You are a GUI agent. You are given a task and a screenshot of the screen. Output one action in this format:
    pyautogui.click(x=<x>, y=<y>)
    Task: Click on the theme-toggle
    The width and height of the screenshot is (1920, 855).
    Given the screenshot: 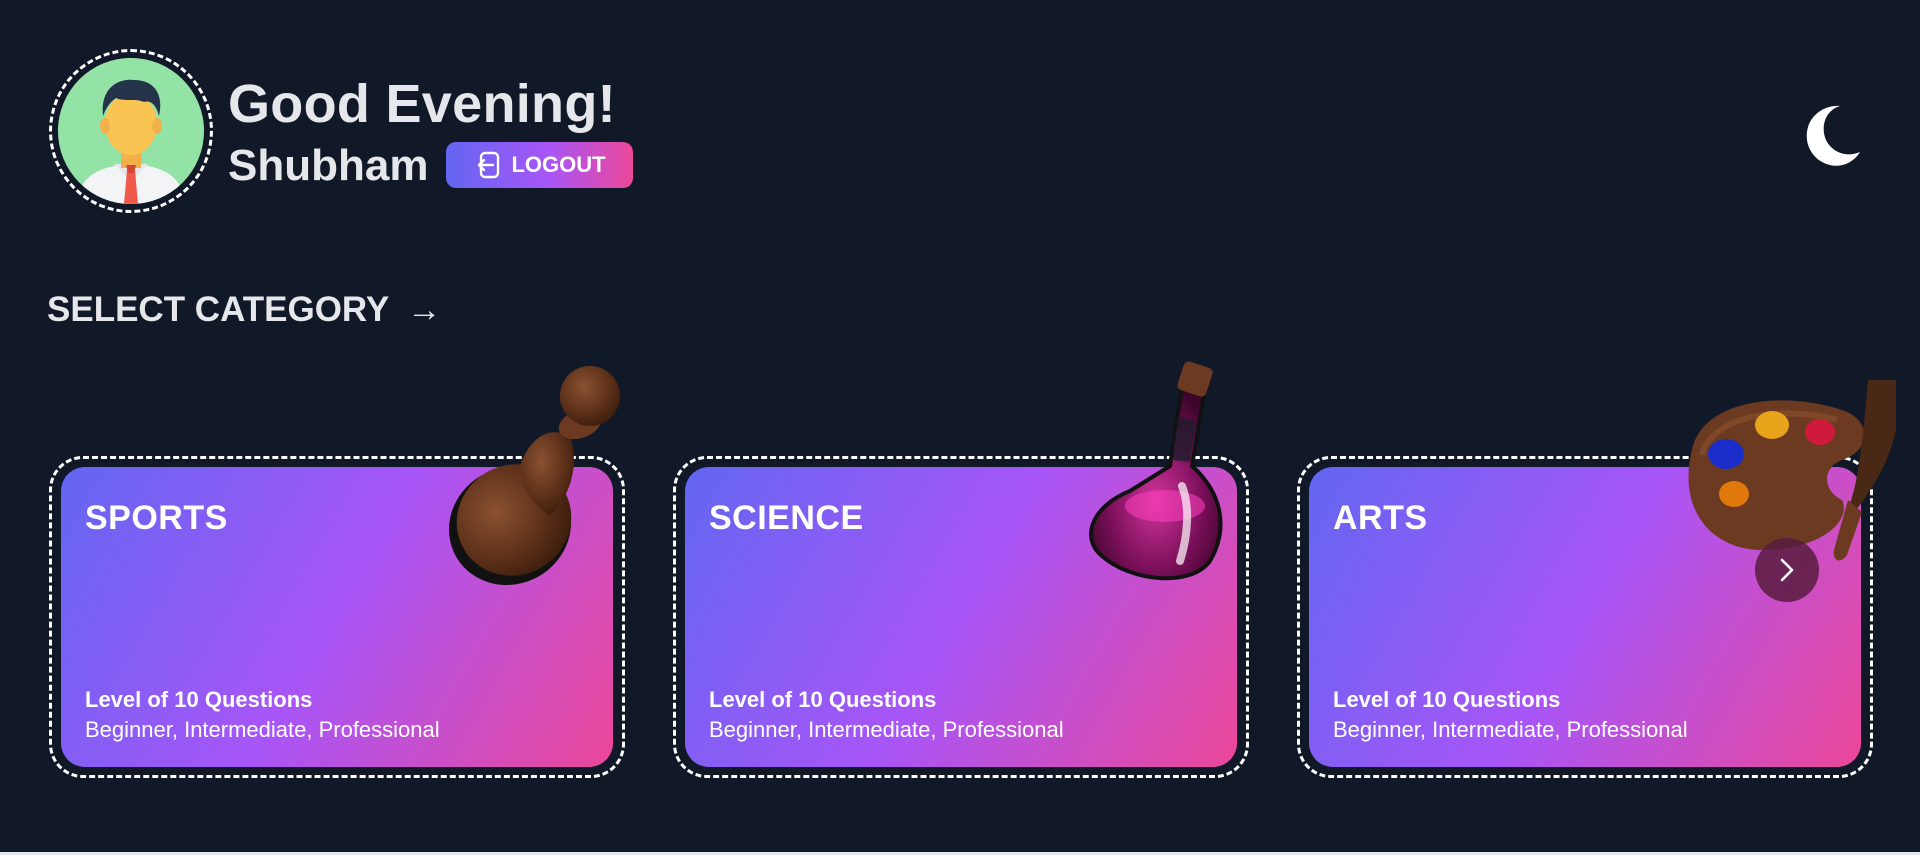 What is the action you would take?
    pyautogui.click(x=1835, y=135)
    